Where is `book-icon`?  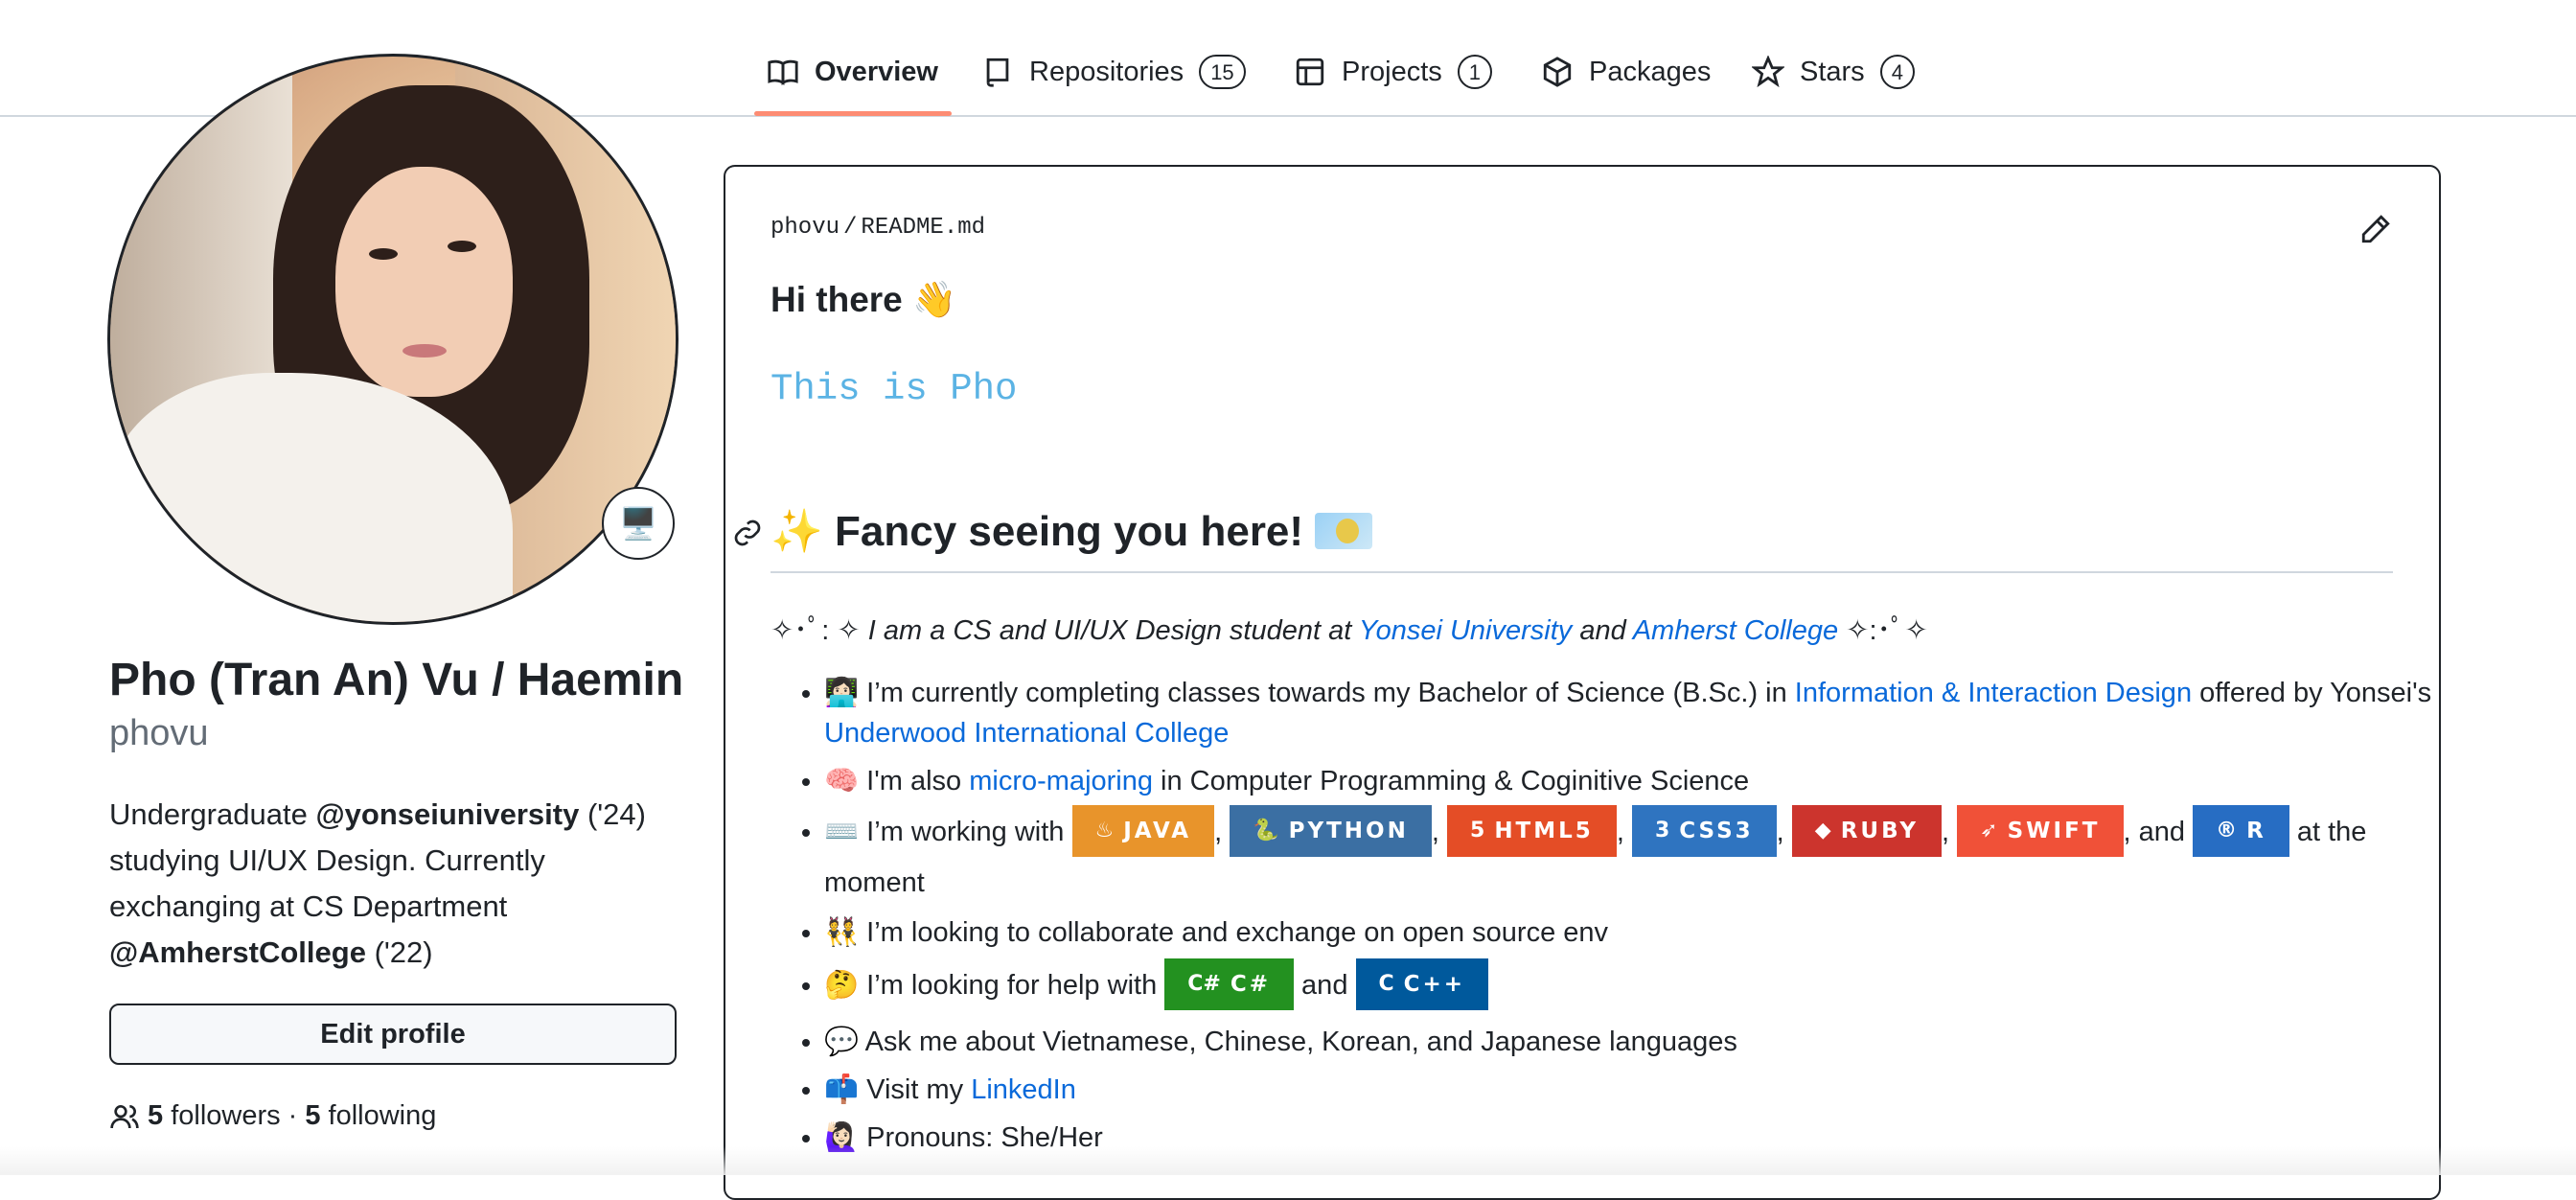
book-icon is located at coordinates (783, 72).